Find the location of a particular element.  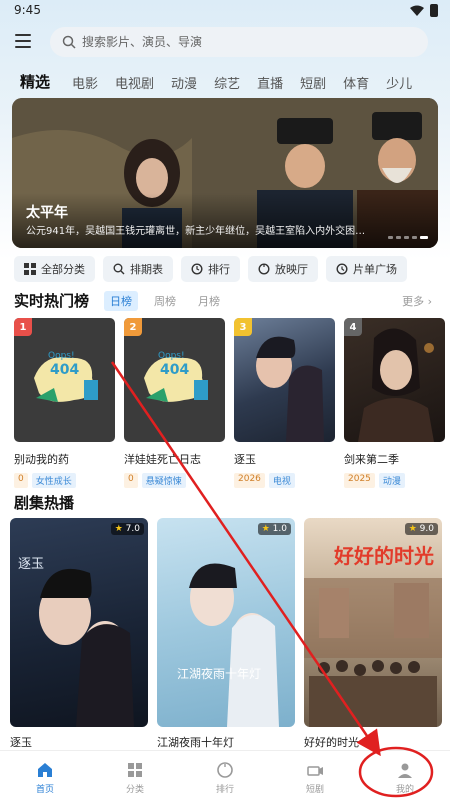

tab-tv: 电视剧 is located at coordinates (134, 82).